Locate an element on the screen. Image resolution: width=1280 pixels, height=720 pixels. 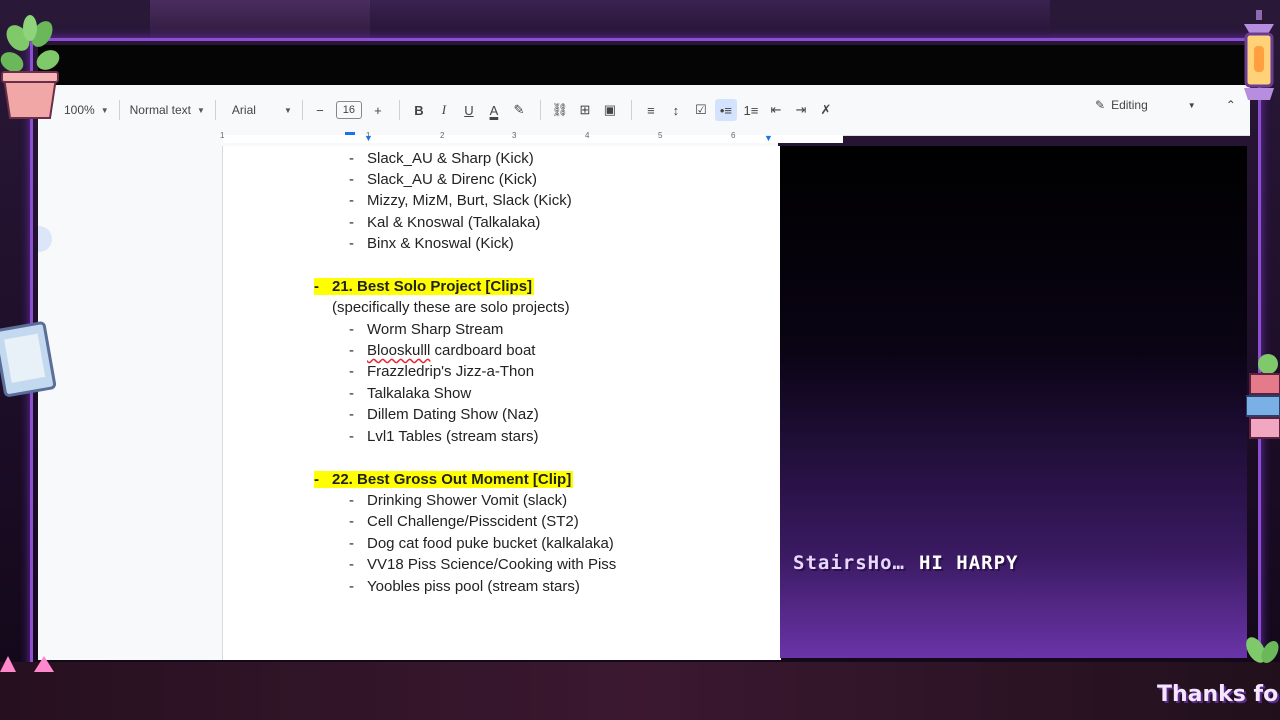
leaf-plant-icon is located at coordinates (1262, 650).